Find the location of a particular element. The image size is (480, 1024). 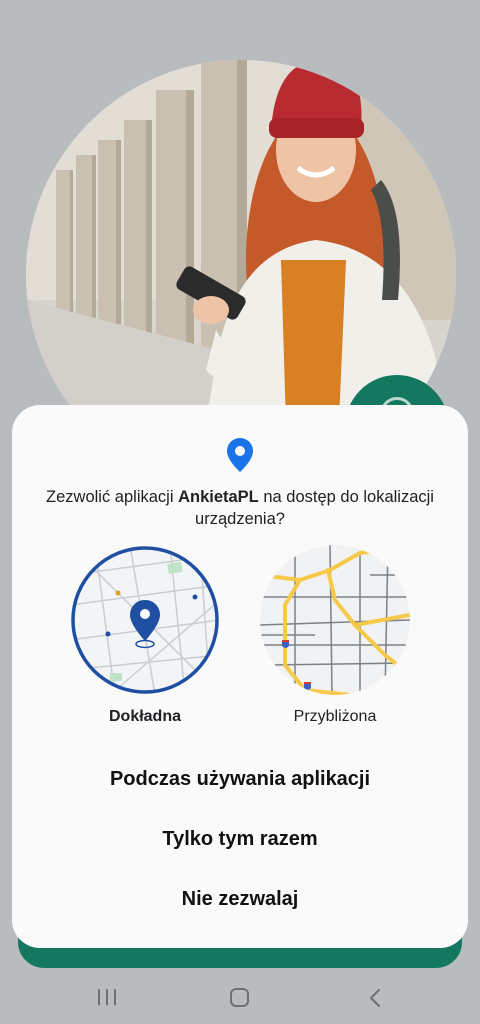

allow-while-using-button: Podczas używania aplikacji is located at coordinates (240, 779).